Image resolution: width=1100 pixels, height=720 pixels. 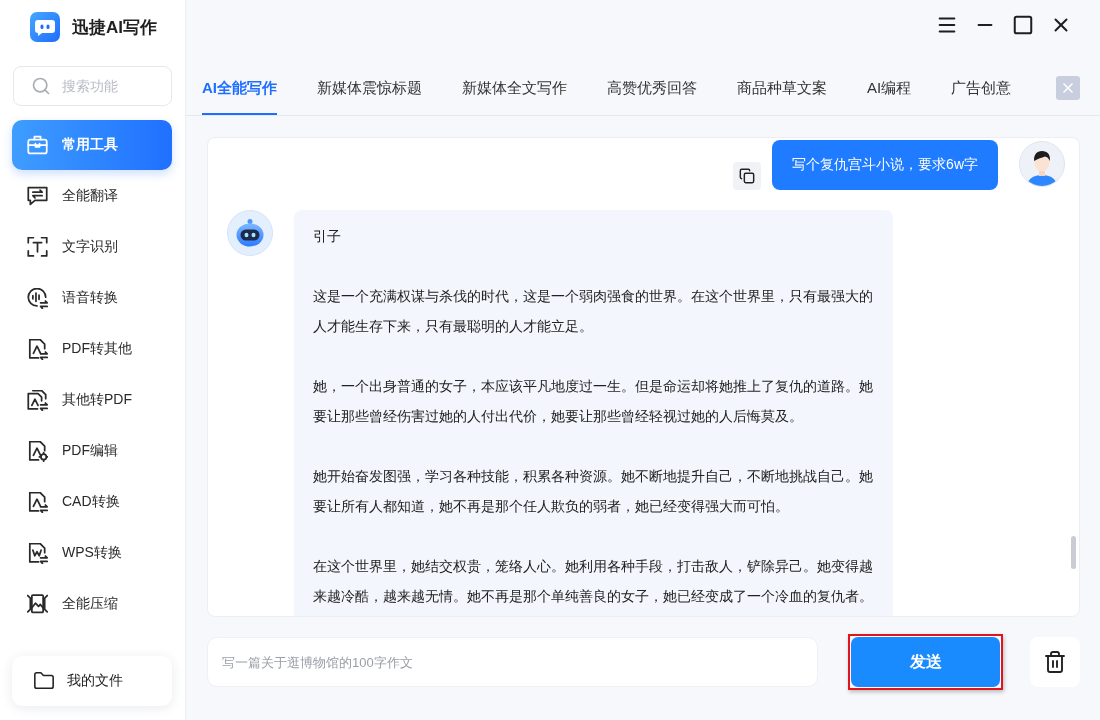 I want to click on search-field: 搜索功能, so click(x=92, y=86).